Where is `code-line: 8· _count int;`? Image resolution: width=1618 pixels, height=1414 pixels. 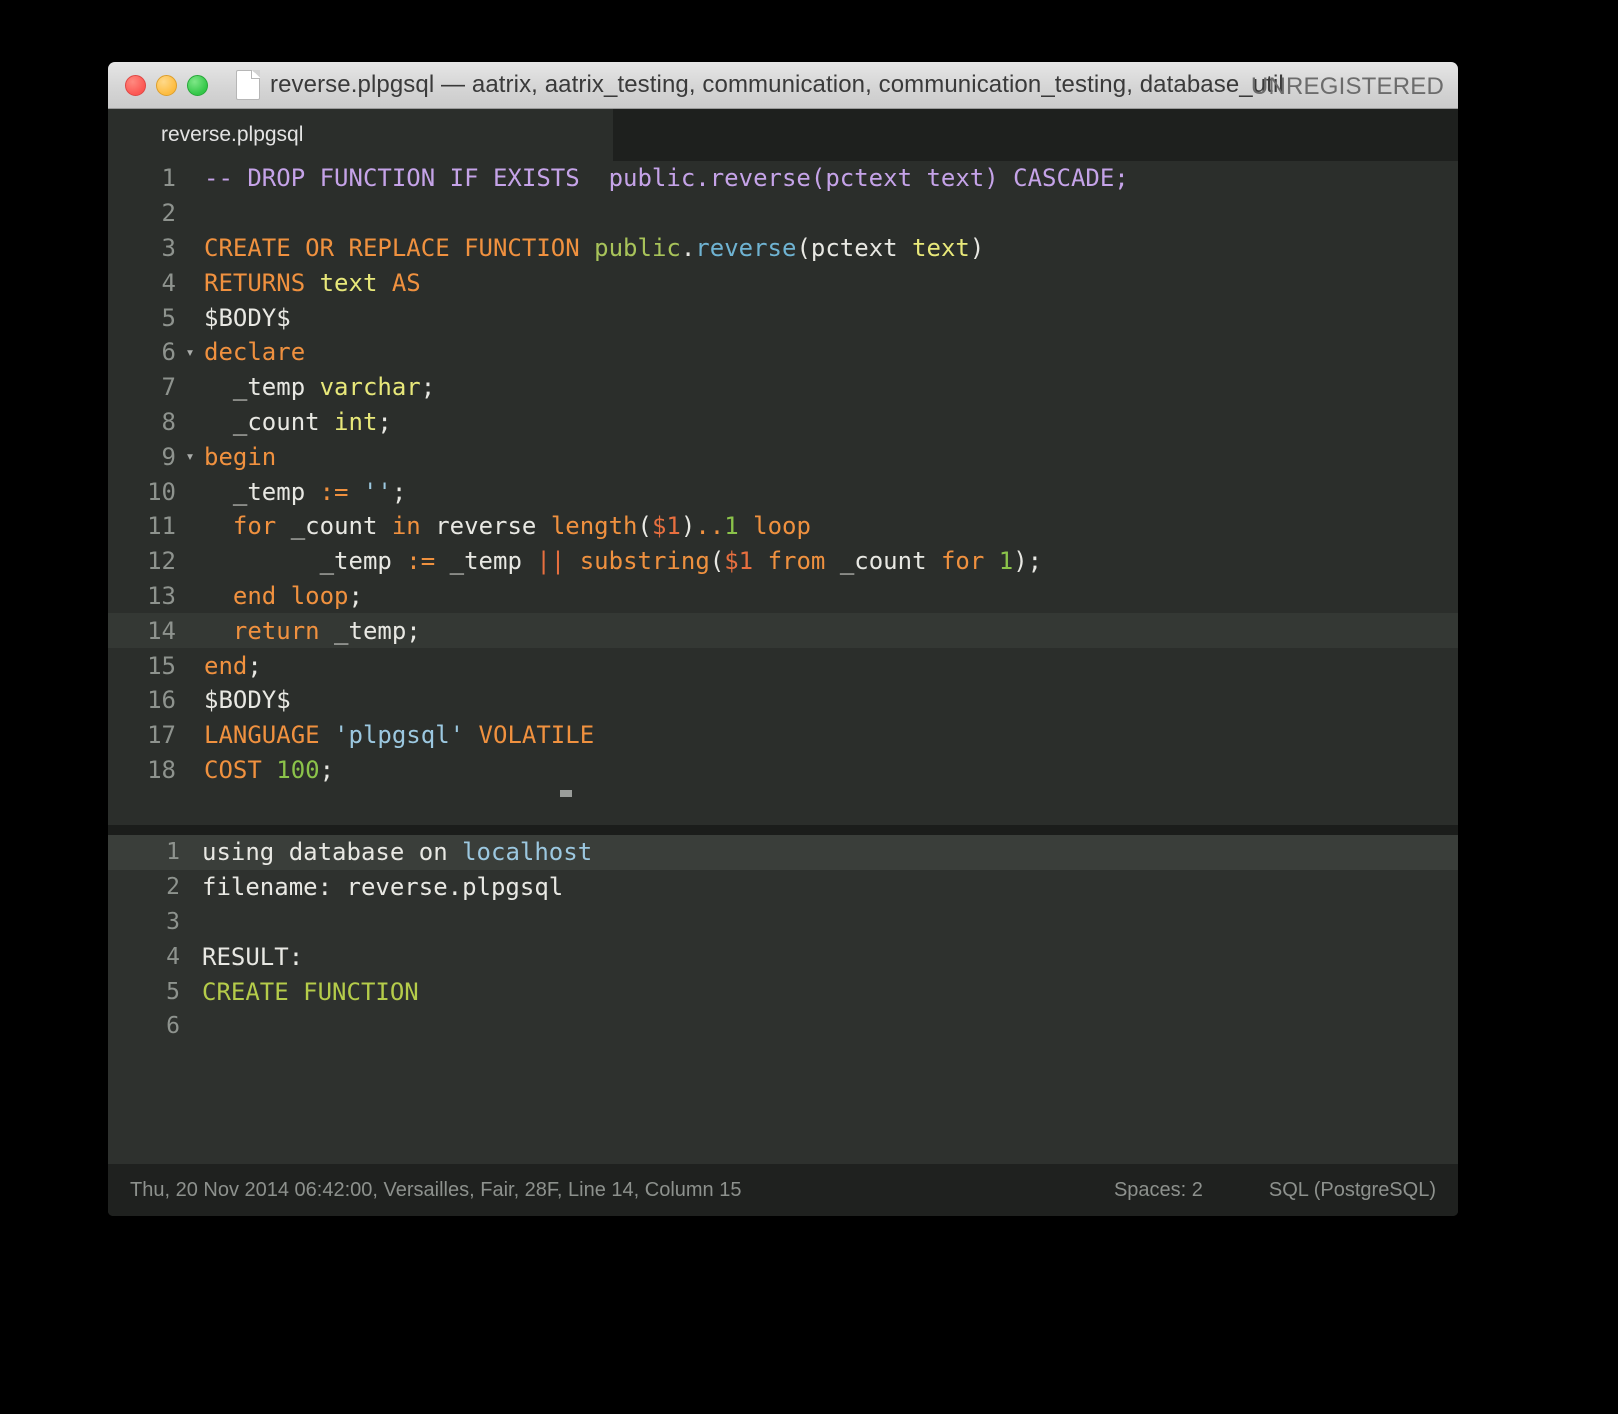 code-line: 8· _count int; is located at coordinates (783, 422).